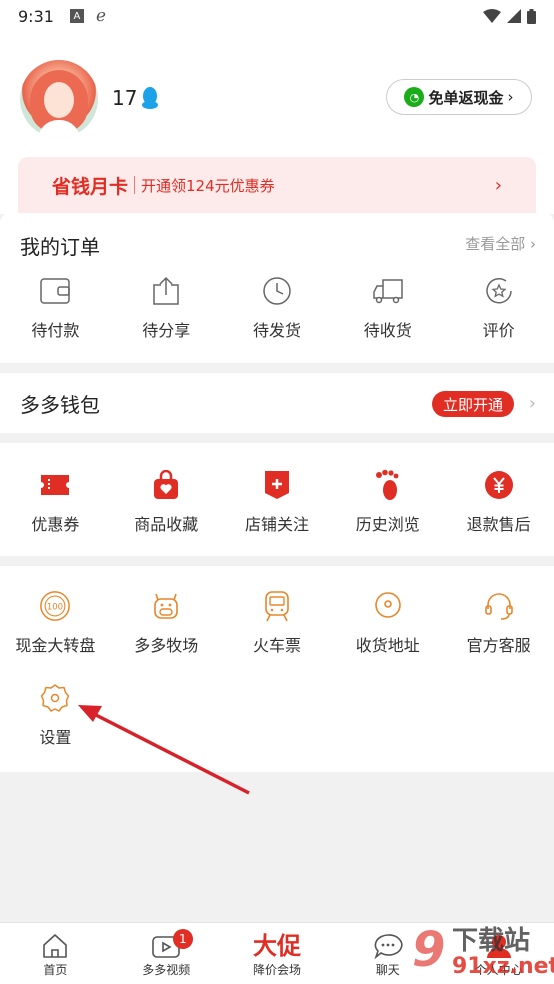 Image resolution: width=554 pixels, height=984 pixels. What do you see at coordinates (276, 946) in the screenshot?
I see `promo-title: 大促` at bounding box center [276, 946].